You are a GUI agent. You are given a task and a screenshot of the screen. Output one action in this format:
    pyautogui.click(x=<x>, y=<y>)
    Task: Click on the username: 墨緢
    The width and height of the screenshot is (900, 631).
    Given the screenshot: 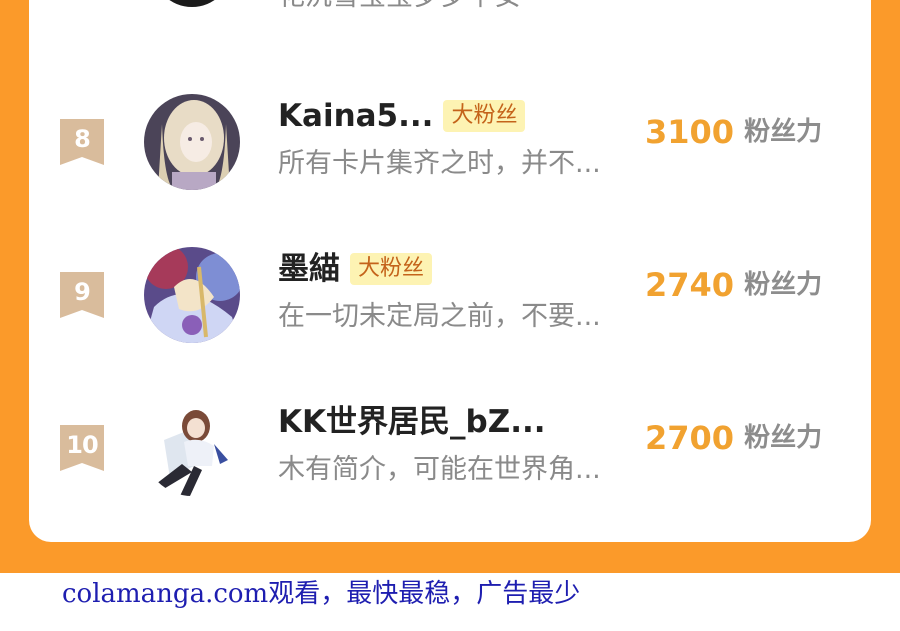 What is the action you would take?
    pyautogui.click(x=309, y=269)
    